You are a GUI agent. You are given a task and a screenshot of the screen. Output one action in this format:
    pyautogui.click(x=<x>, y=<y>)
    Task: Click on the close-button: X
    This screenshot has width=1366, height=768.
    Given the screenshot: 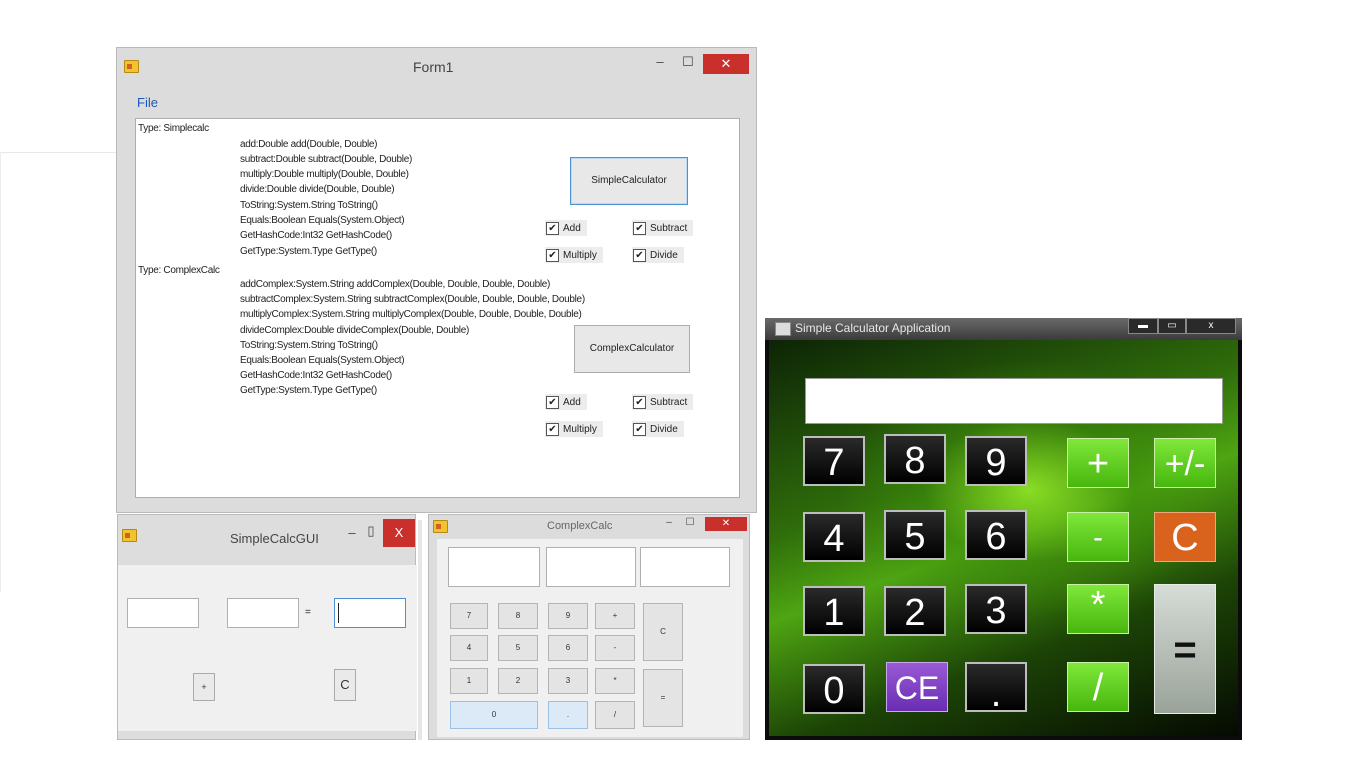 What is the action you would take?
    pyautogui.click(x=399, y=533)
    